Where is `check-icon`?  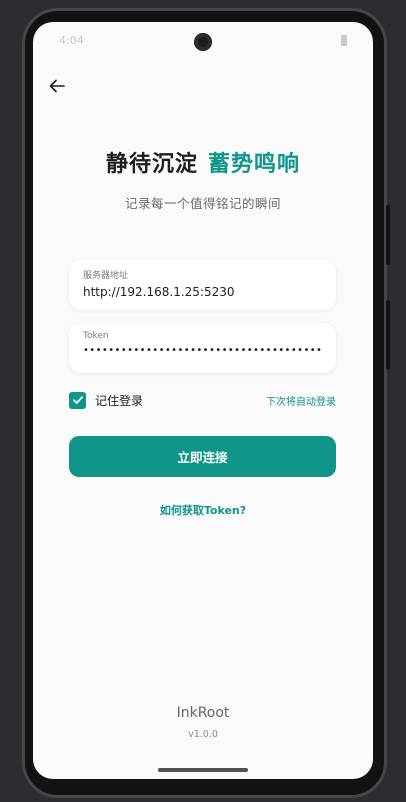 check-icon is located at coordinates (77, 400).